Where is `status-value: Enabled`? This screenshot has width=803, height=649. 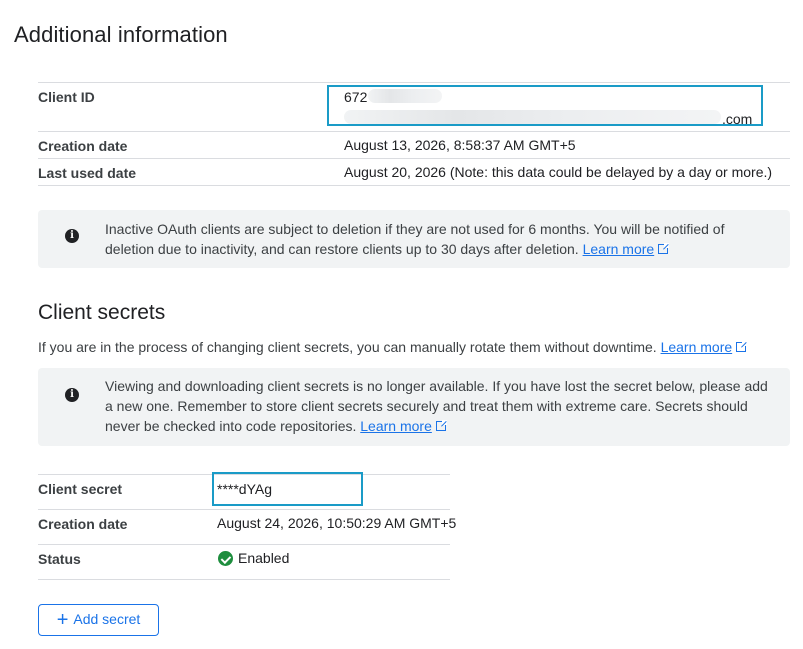
status-value: Enabled is located at coordinates (253, 558).